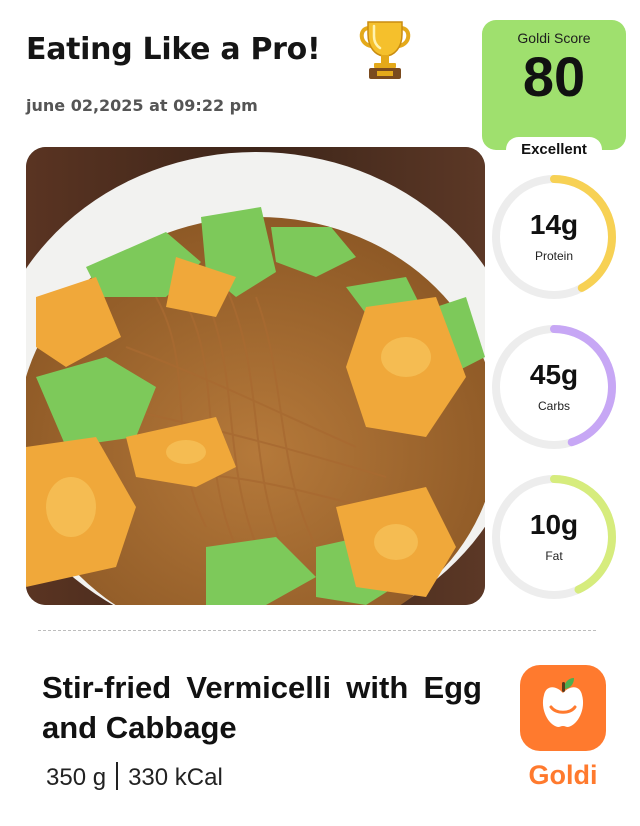 Image resolution: width=640 pixels, height=826 pixels. What do you see at coordinates (317, 630) in the screenshot?
I see `divider` at bounding box center [317, 630].